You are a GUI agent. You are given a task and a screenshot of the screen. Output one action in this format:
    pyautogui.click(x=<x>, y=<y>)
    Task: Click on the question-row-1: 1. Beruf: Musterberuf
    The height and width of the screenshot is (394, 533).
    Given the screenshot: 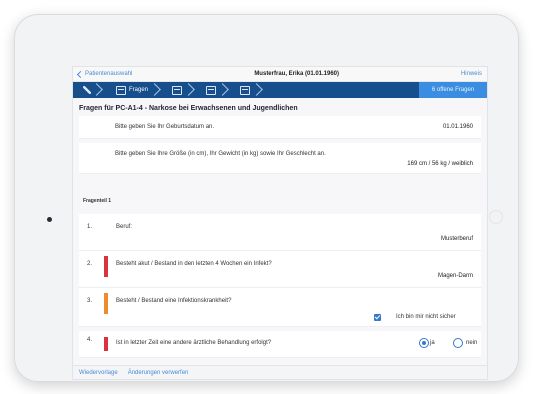 What is the action you would take?
    pyautogui.click(x=280, y=232)
    